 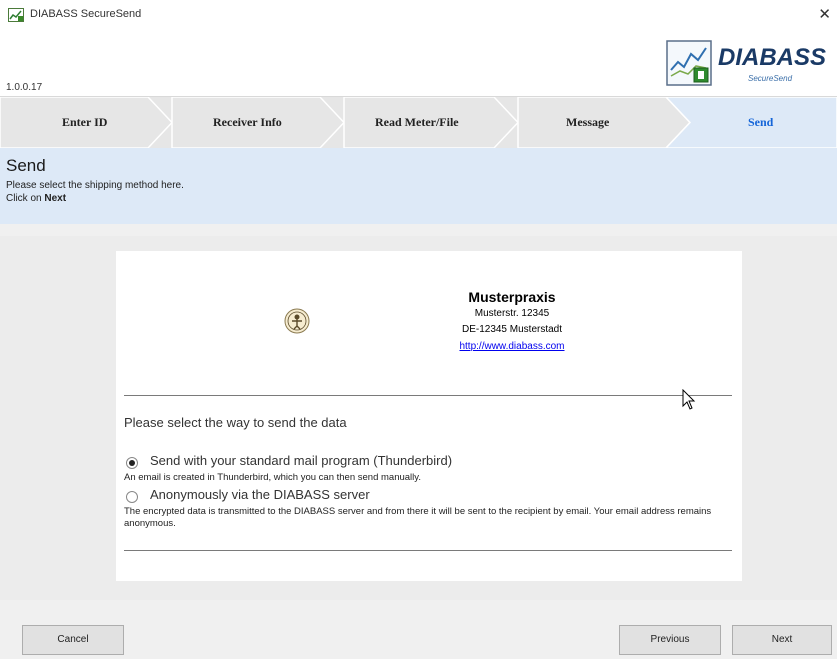 I want to click on section-hint: Click on Next, so click(x=36, y=198).